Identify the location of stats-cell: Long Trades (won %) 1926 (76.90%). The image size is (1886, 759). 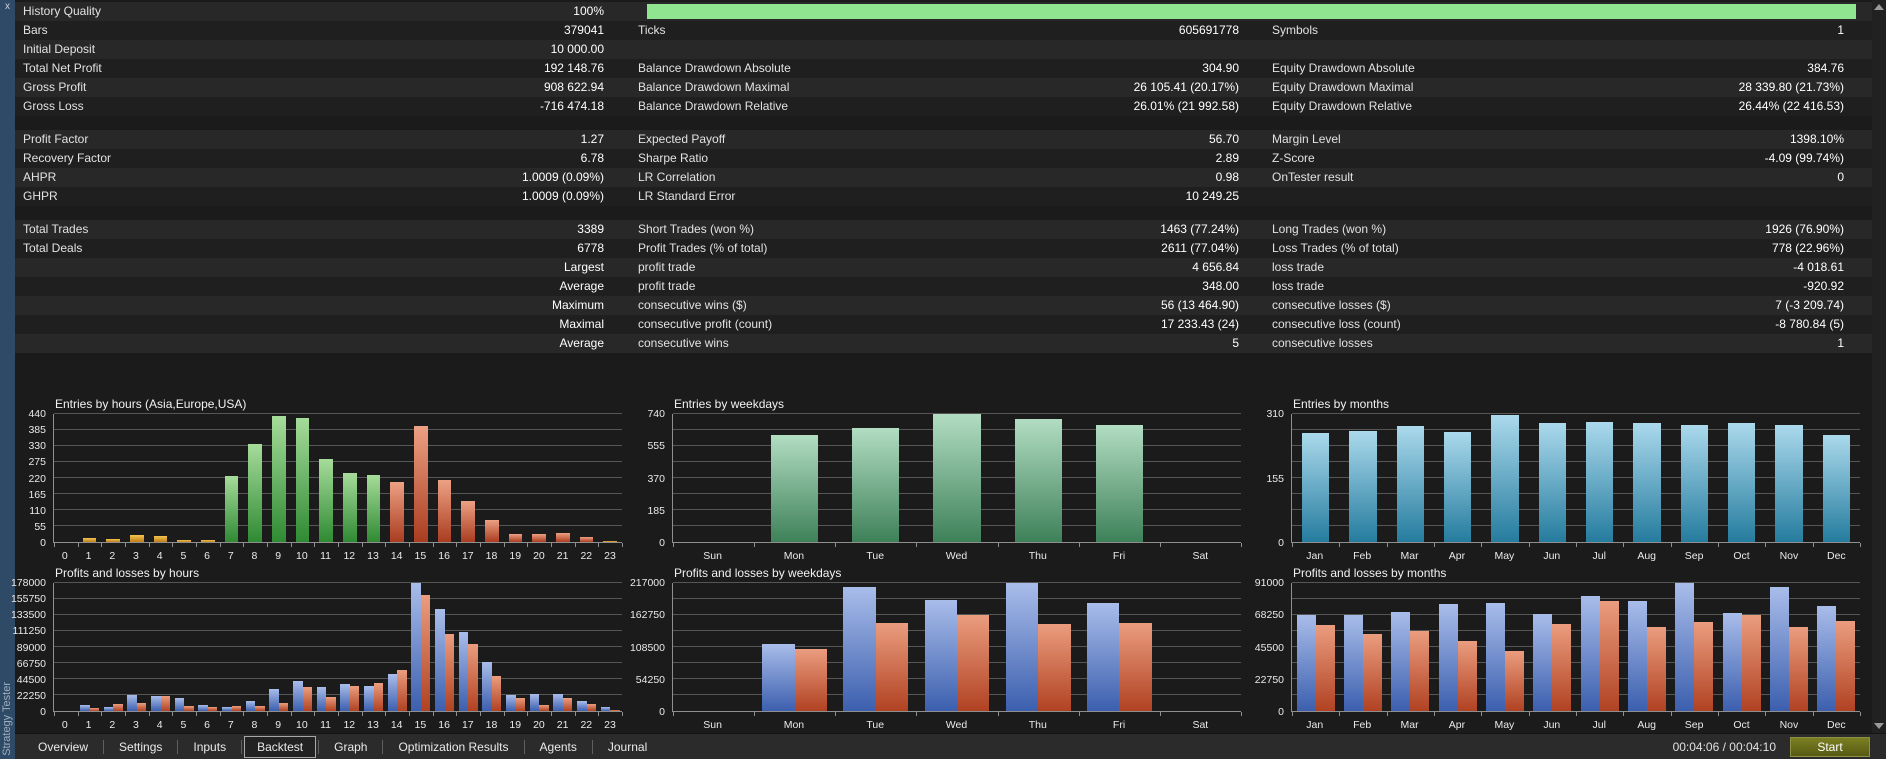
(1558, 229).